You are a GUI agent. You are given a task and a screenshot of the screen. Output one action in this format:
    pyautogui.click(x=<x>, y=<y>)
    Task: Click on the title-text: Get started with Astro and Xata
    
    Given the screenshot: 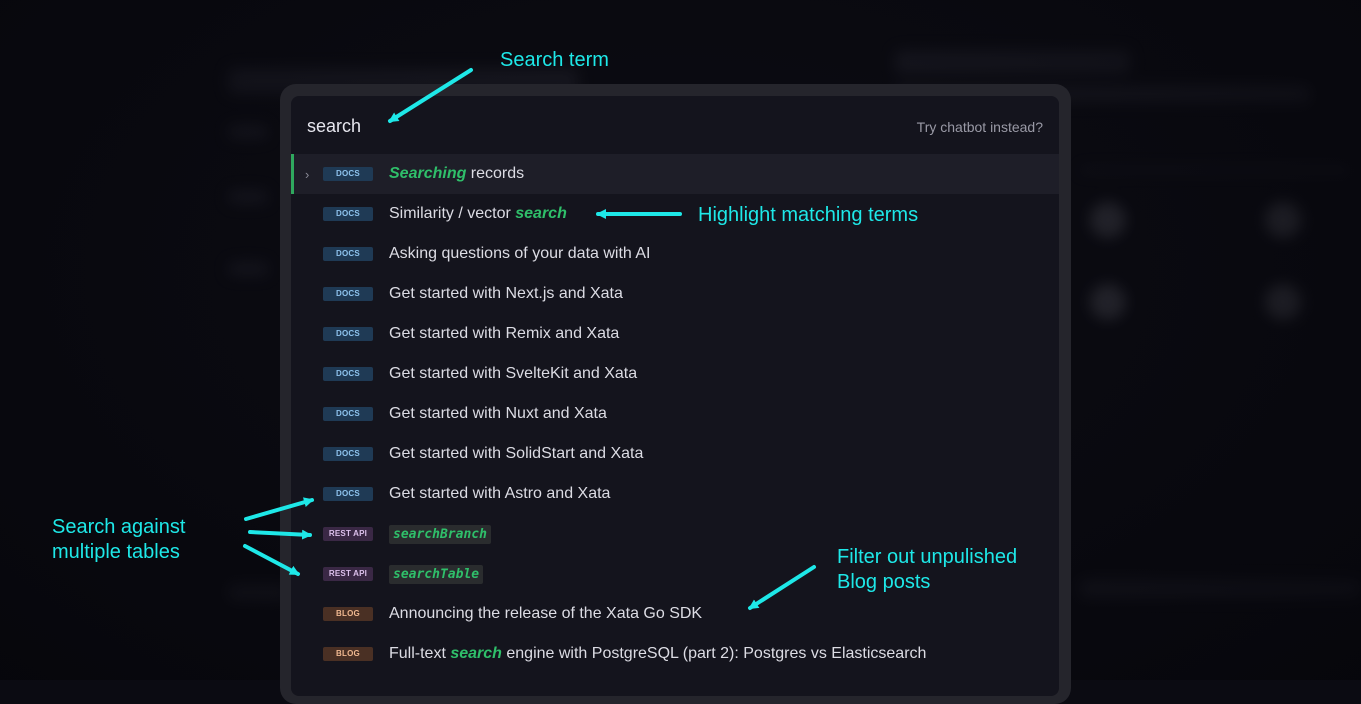 What is the action you would take?
    pyautogui.click(x=500, y=493)
    